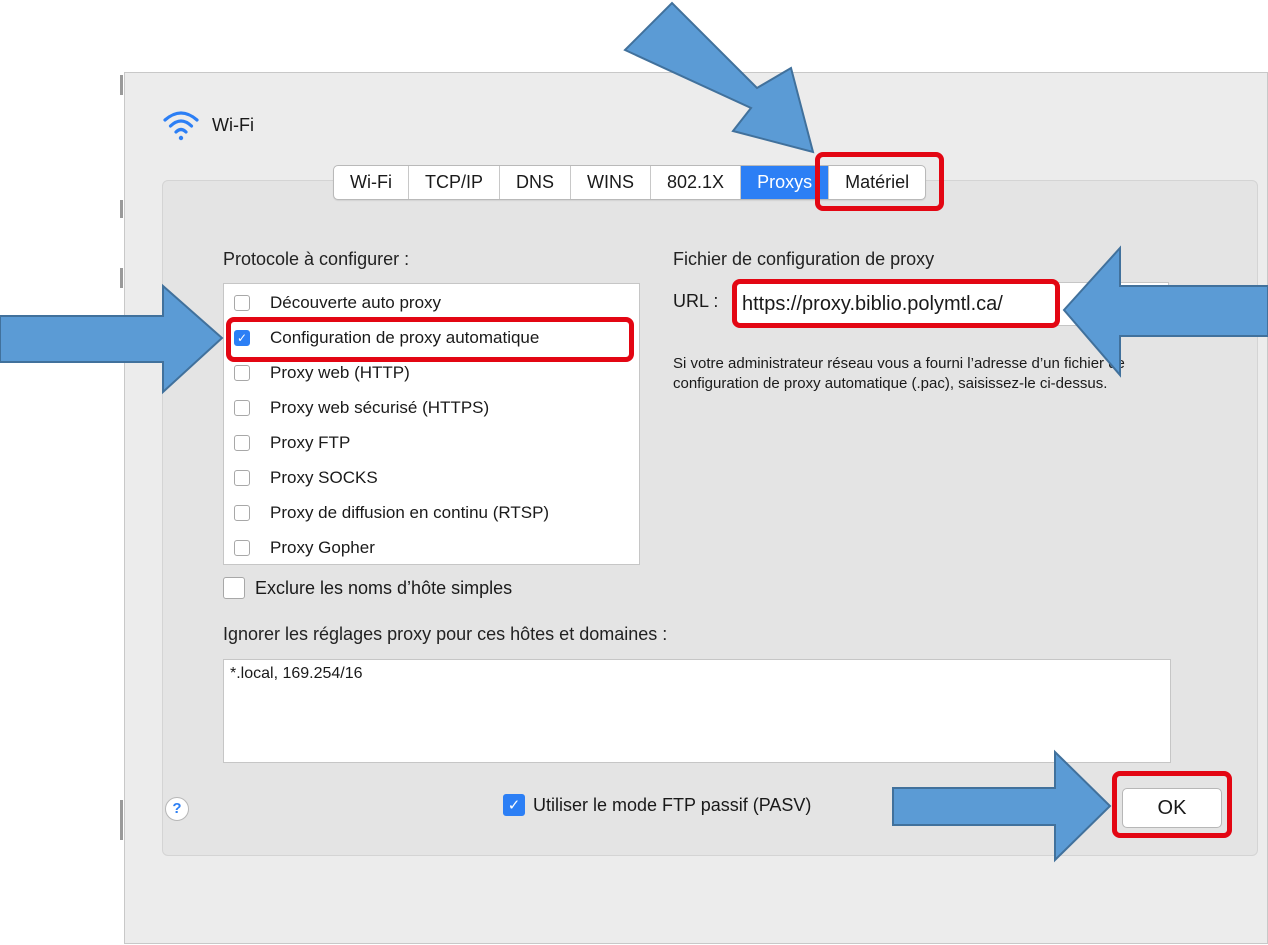 Image resolution: width=1268 pixels, height=945 pixels. What do you see at coordinates (112, 339) in the screenshot?
I see `arrow-to-auto-config` at bounding box center [112, 339].